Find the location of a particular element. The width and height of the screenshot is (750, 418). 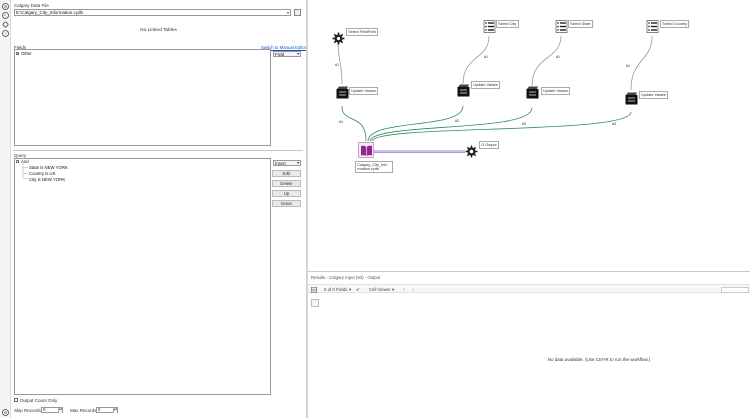

settings-small-icon: ⚙ is located at coordinates (5, 412).